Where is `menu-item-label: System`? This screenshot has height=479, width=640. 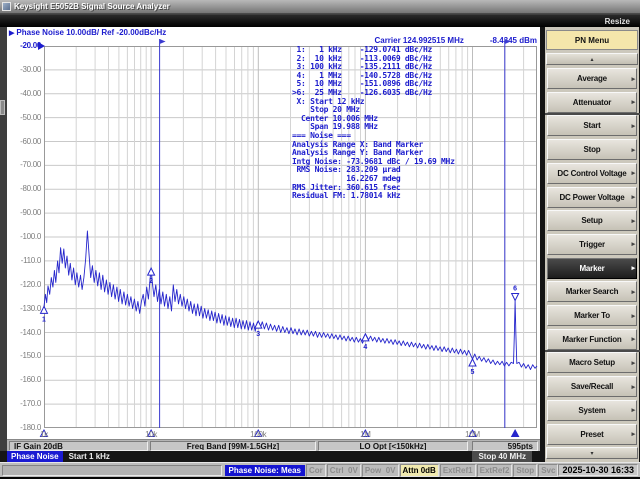
menu-item-label: System is located at coordinates (592, 410).